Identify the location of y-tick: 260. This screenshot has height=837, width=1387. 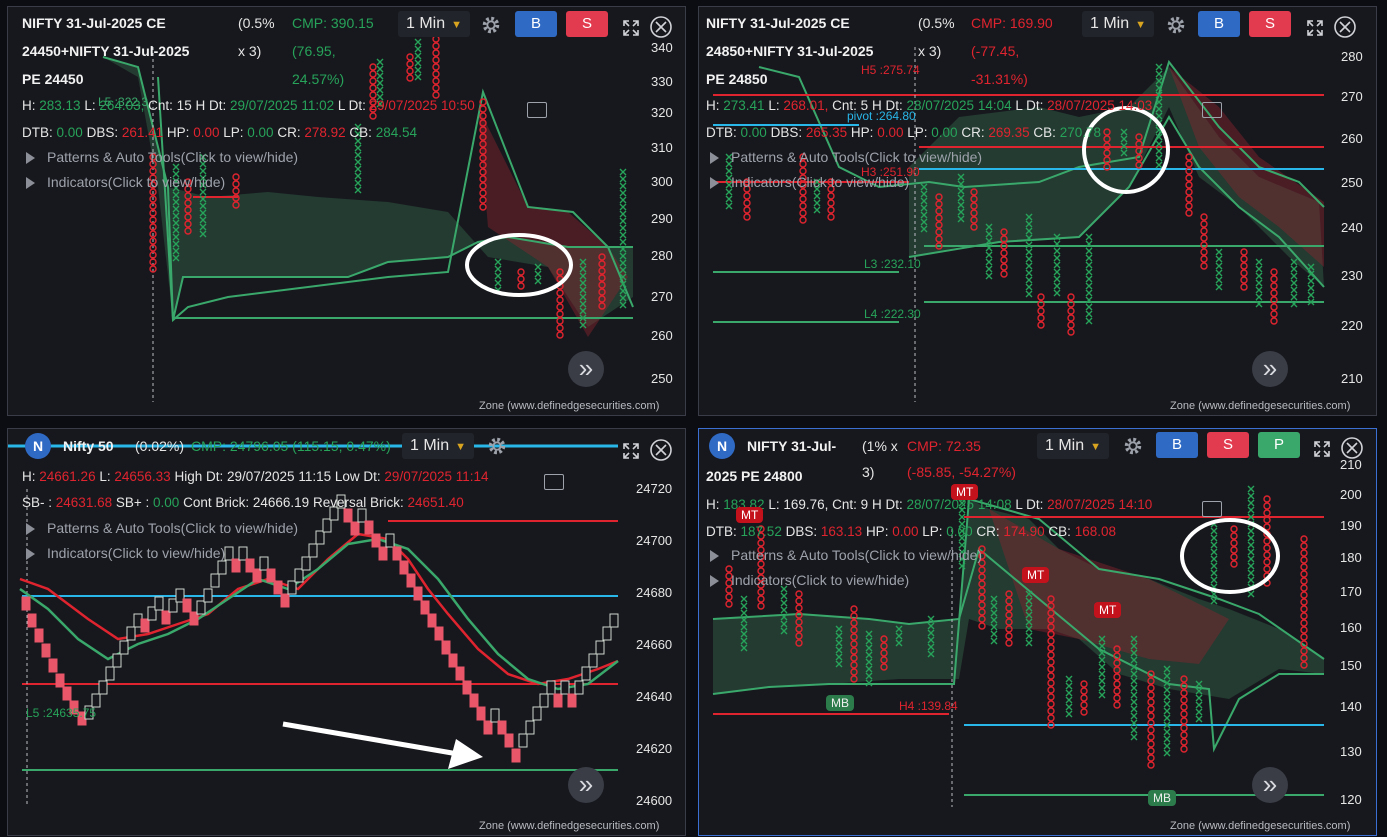
(1352, 138).